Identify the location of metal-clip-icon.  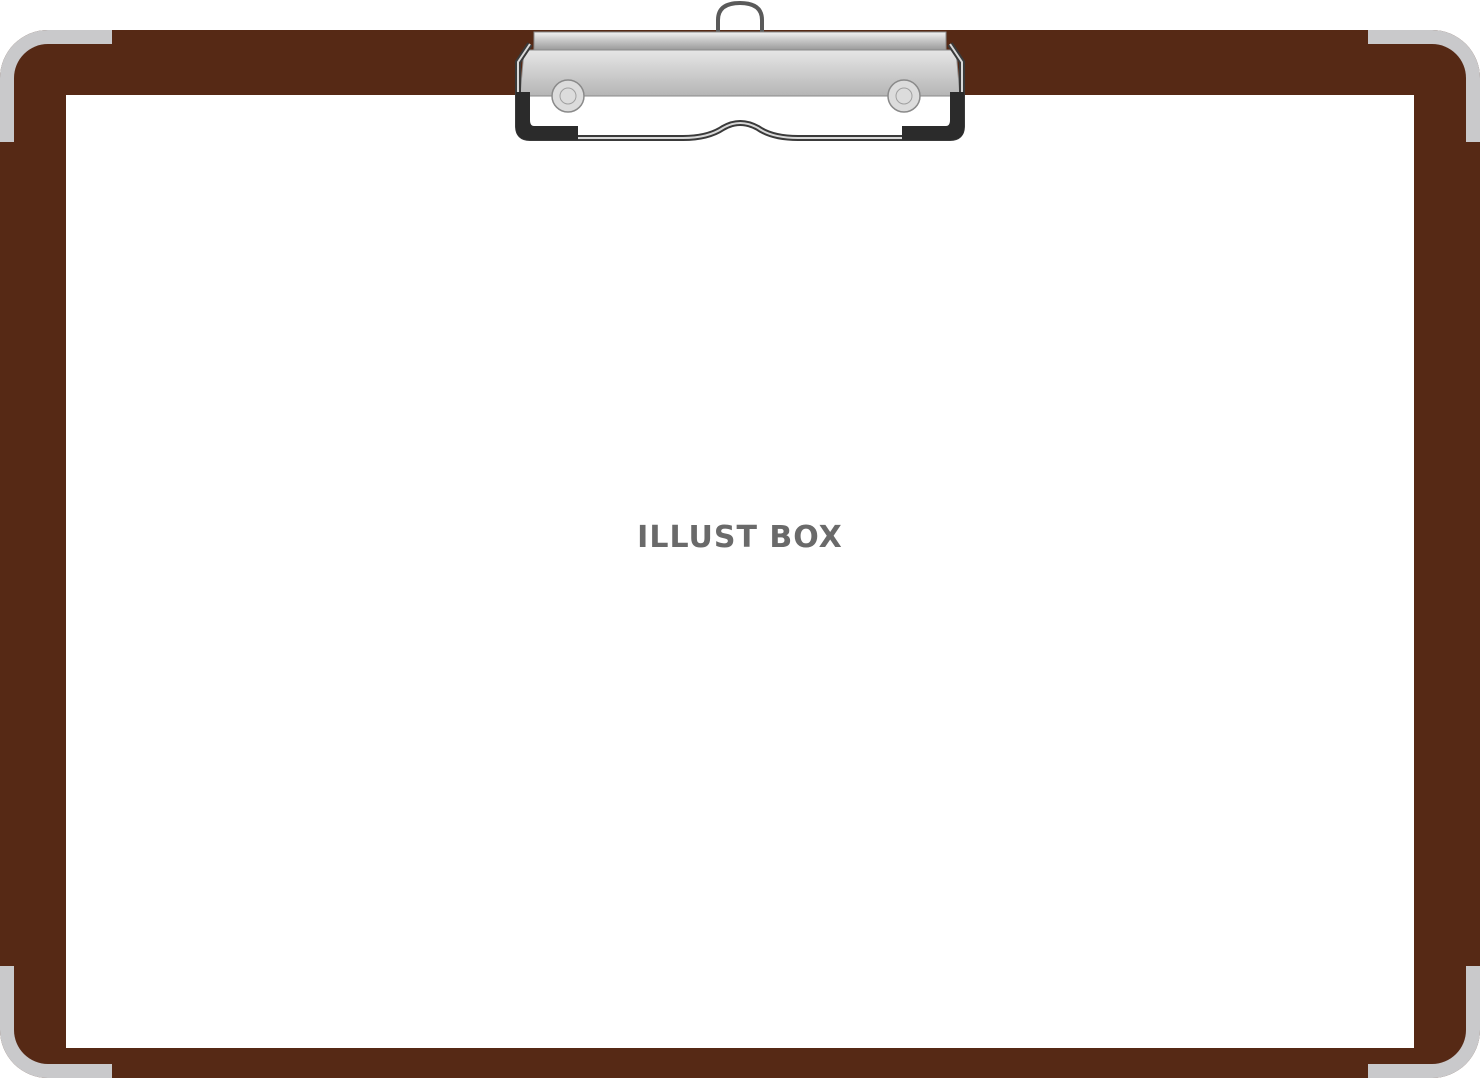
(740, 70).